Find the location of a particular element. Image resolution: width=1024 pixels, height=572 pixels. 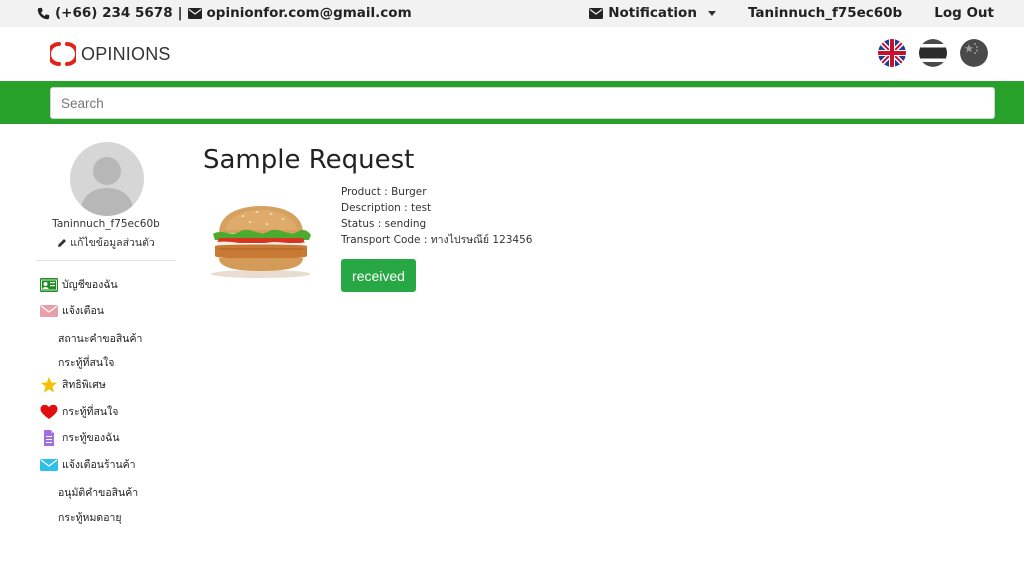

sidebar-item-privileges: สิทธิพิเศษ is located at coordinates (73, 384).